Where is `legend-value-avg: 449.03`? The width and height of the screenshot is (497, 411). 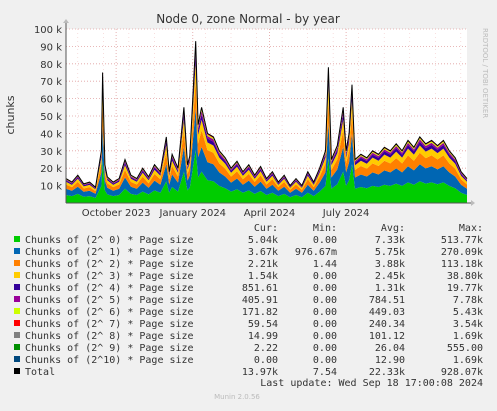 legend-value-avg: 449.03 is located at coordinates (387, 312).